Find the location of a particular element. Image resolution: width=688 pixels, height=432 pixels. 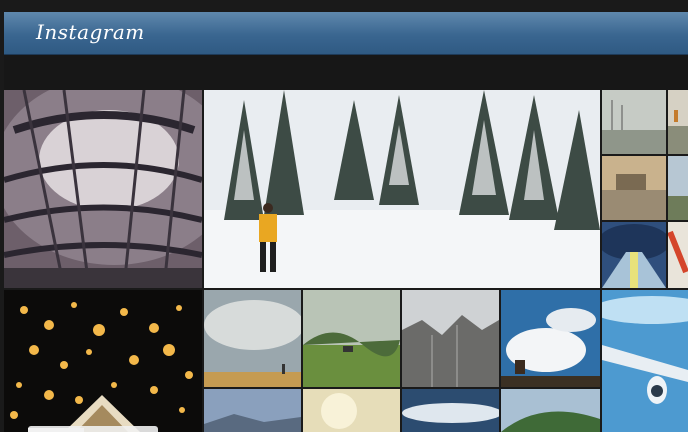

dusk-mountains-image is located at coordinates (252, 410).